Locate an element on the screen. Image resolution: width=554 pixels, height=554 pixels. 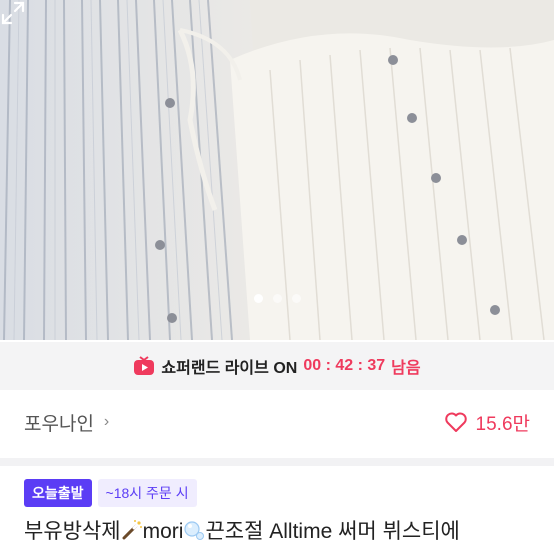
expand-icon is located at coordinates (13, 13).